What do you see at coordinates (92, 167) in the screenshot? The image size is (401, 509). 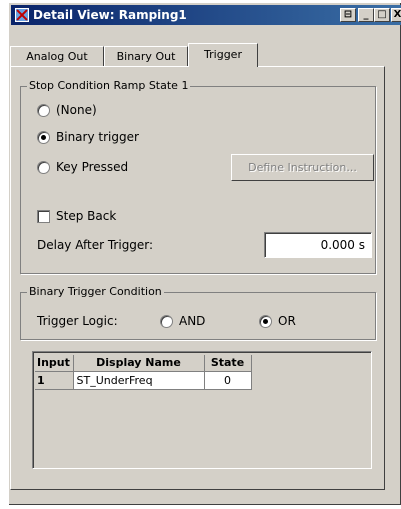 I see `radio-key-pressed-label: Key Pressed` at bounding box center [92, 167].